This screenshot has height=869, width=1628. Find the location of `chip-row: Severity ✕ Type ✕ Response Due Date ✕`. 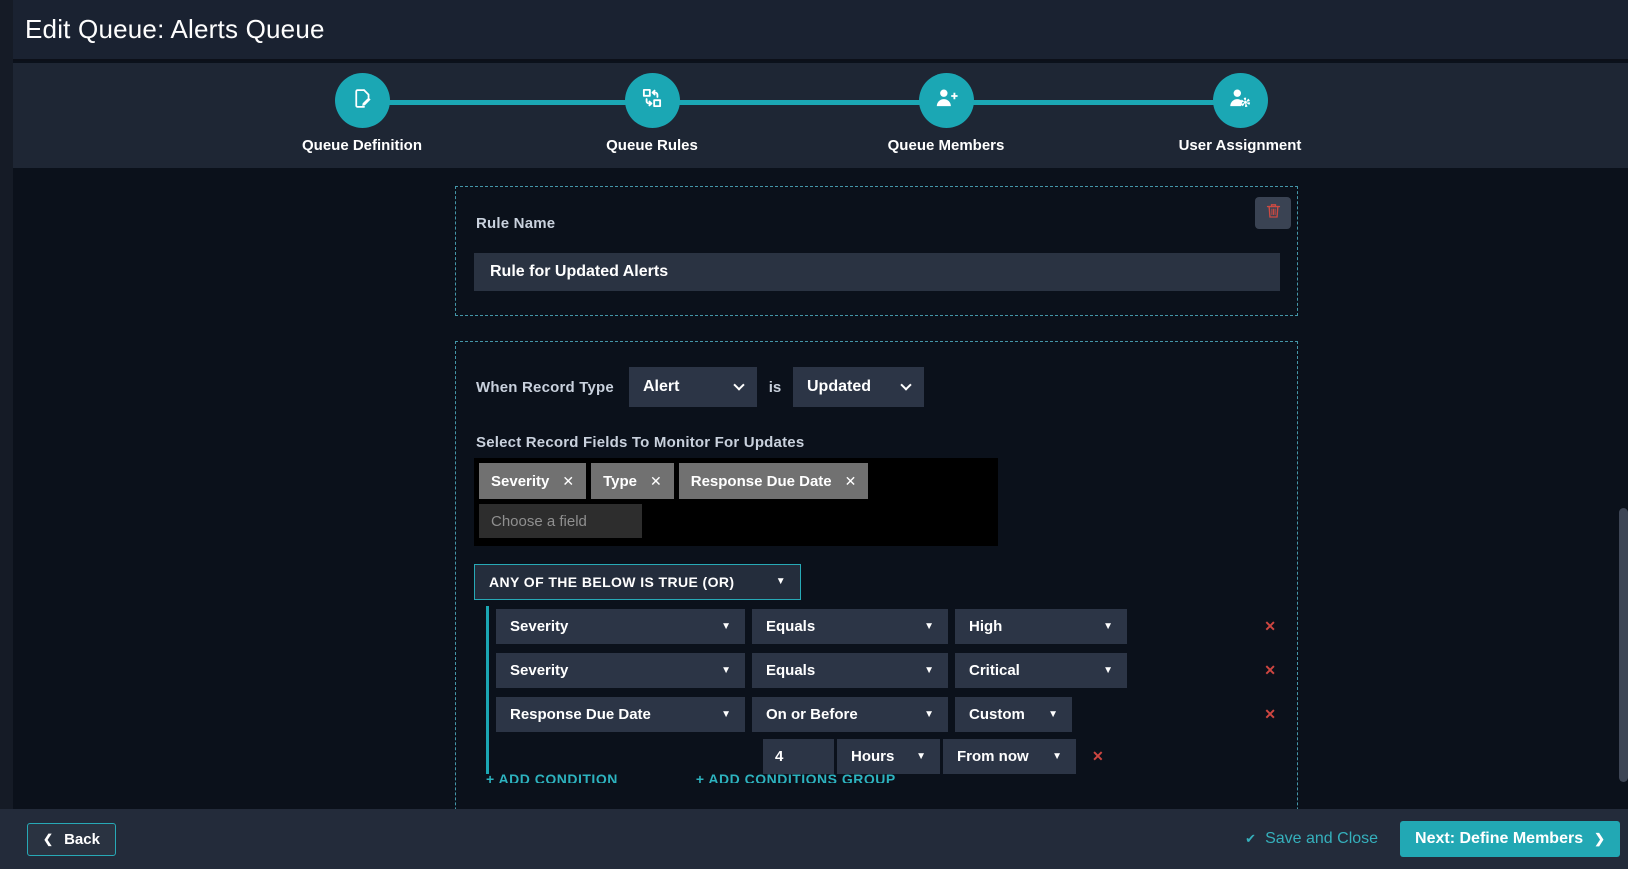

chip-row: Severity ✕ Type ✕ Response Due Date ✕ is located at coordinates (736, 481).